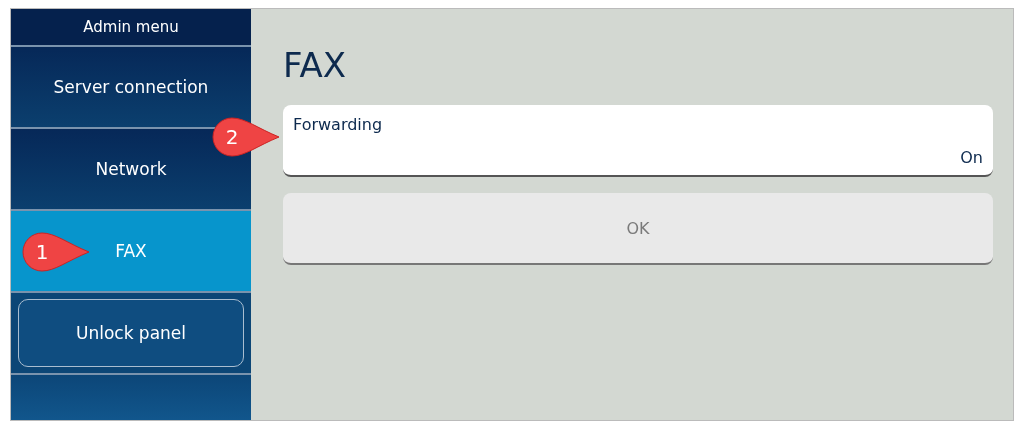 The width and height of the screenshot is (1024, 421). Describe the element at coordinates (131, 88) in the screenshot. I see `menu-item: Server connection` at that location.